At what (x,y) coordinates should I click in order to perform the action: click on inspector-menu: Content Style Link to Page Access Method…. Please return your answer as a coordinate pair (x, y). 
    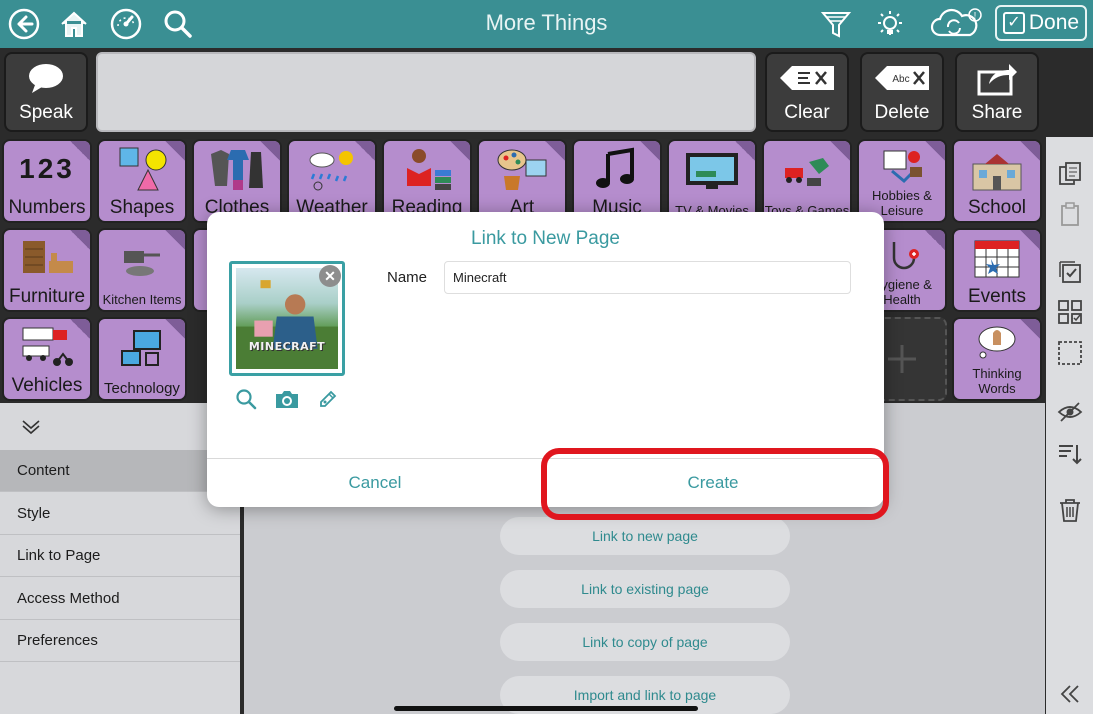
    Looking at the image, I should click on (120, 558).